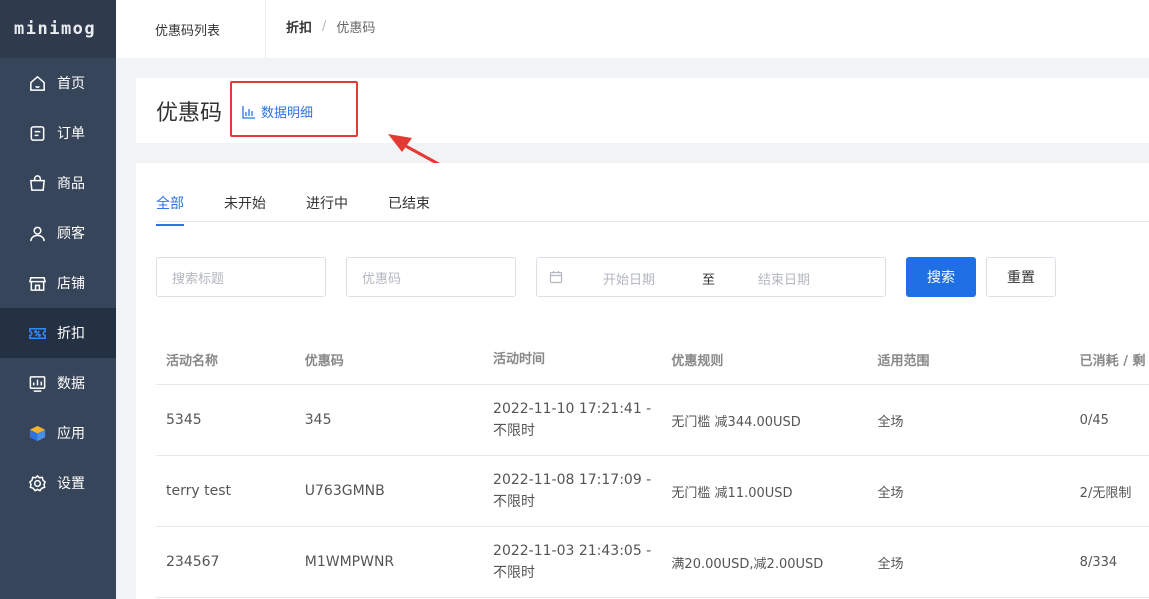  Describe the element at coordinates (71, 484) in the screenshot. I see `sidebar-item-label: 设置` at that location.